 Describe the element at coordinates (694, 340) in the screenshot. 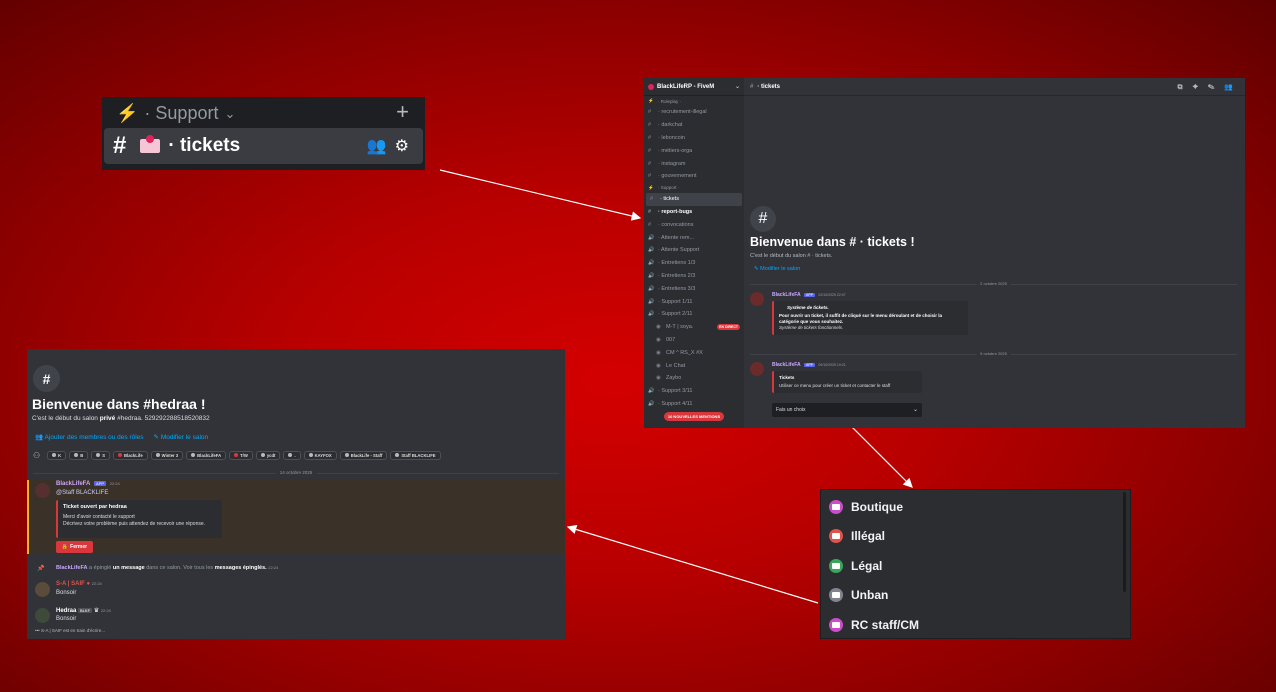

I see `voice-user: ◉ 007` at that location.